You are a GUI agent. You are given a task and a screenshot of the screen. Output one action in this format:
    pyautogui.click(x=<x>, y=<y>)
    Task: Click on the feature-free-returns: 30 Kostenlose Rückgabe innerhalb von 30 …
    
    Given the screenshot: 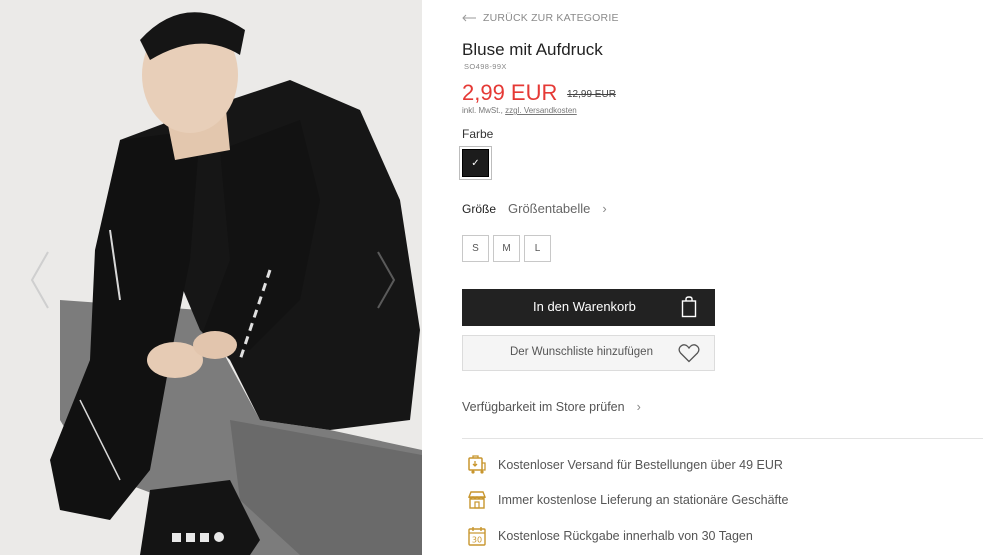 What is the action you would take?
    pyautogui.click(x=610, y=536)
    